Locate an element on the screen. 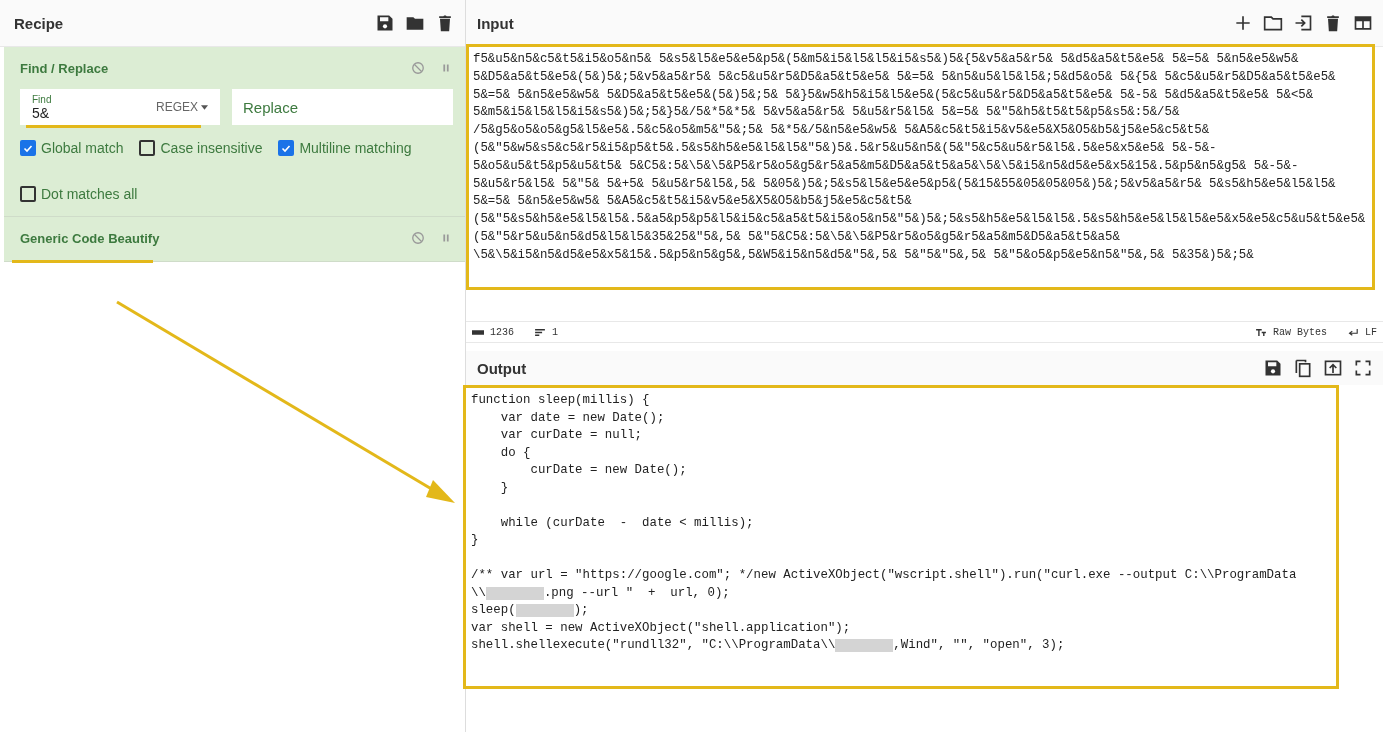 Image resolution: width=1383 pixels, height=732 pixels. checkbox-option: Case insensitive is located at coordinates (201, 148).